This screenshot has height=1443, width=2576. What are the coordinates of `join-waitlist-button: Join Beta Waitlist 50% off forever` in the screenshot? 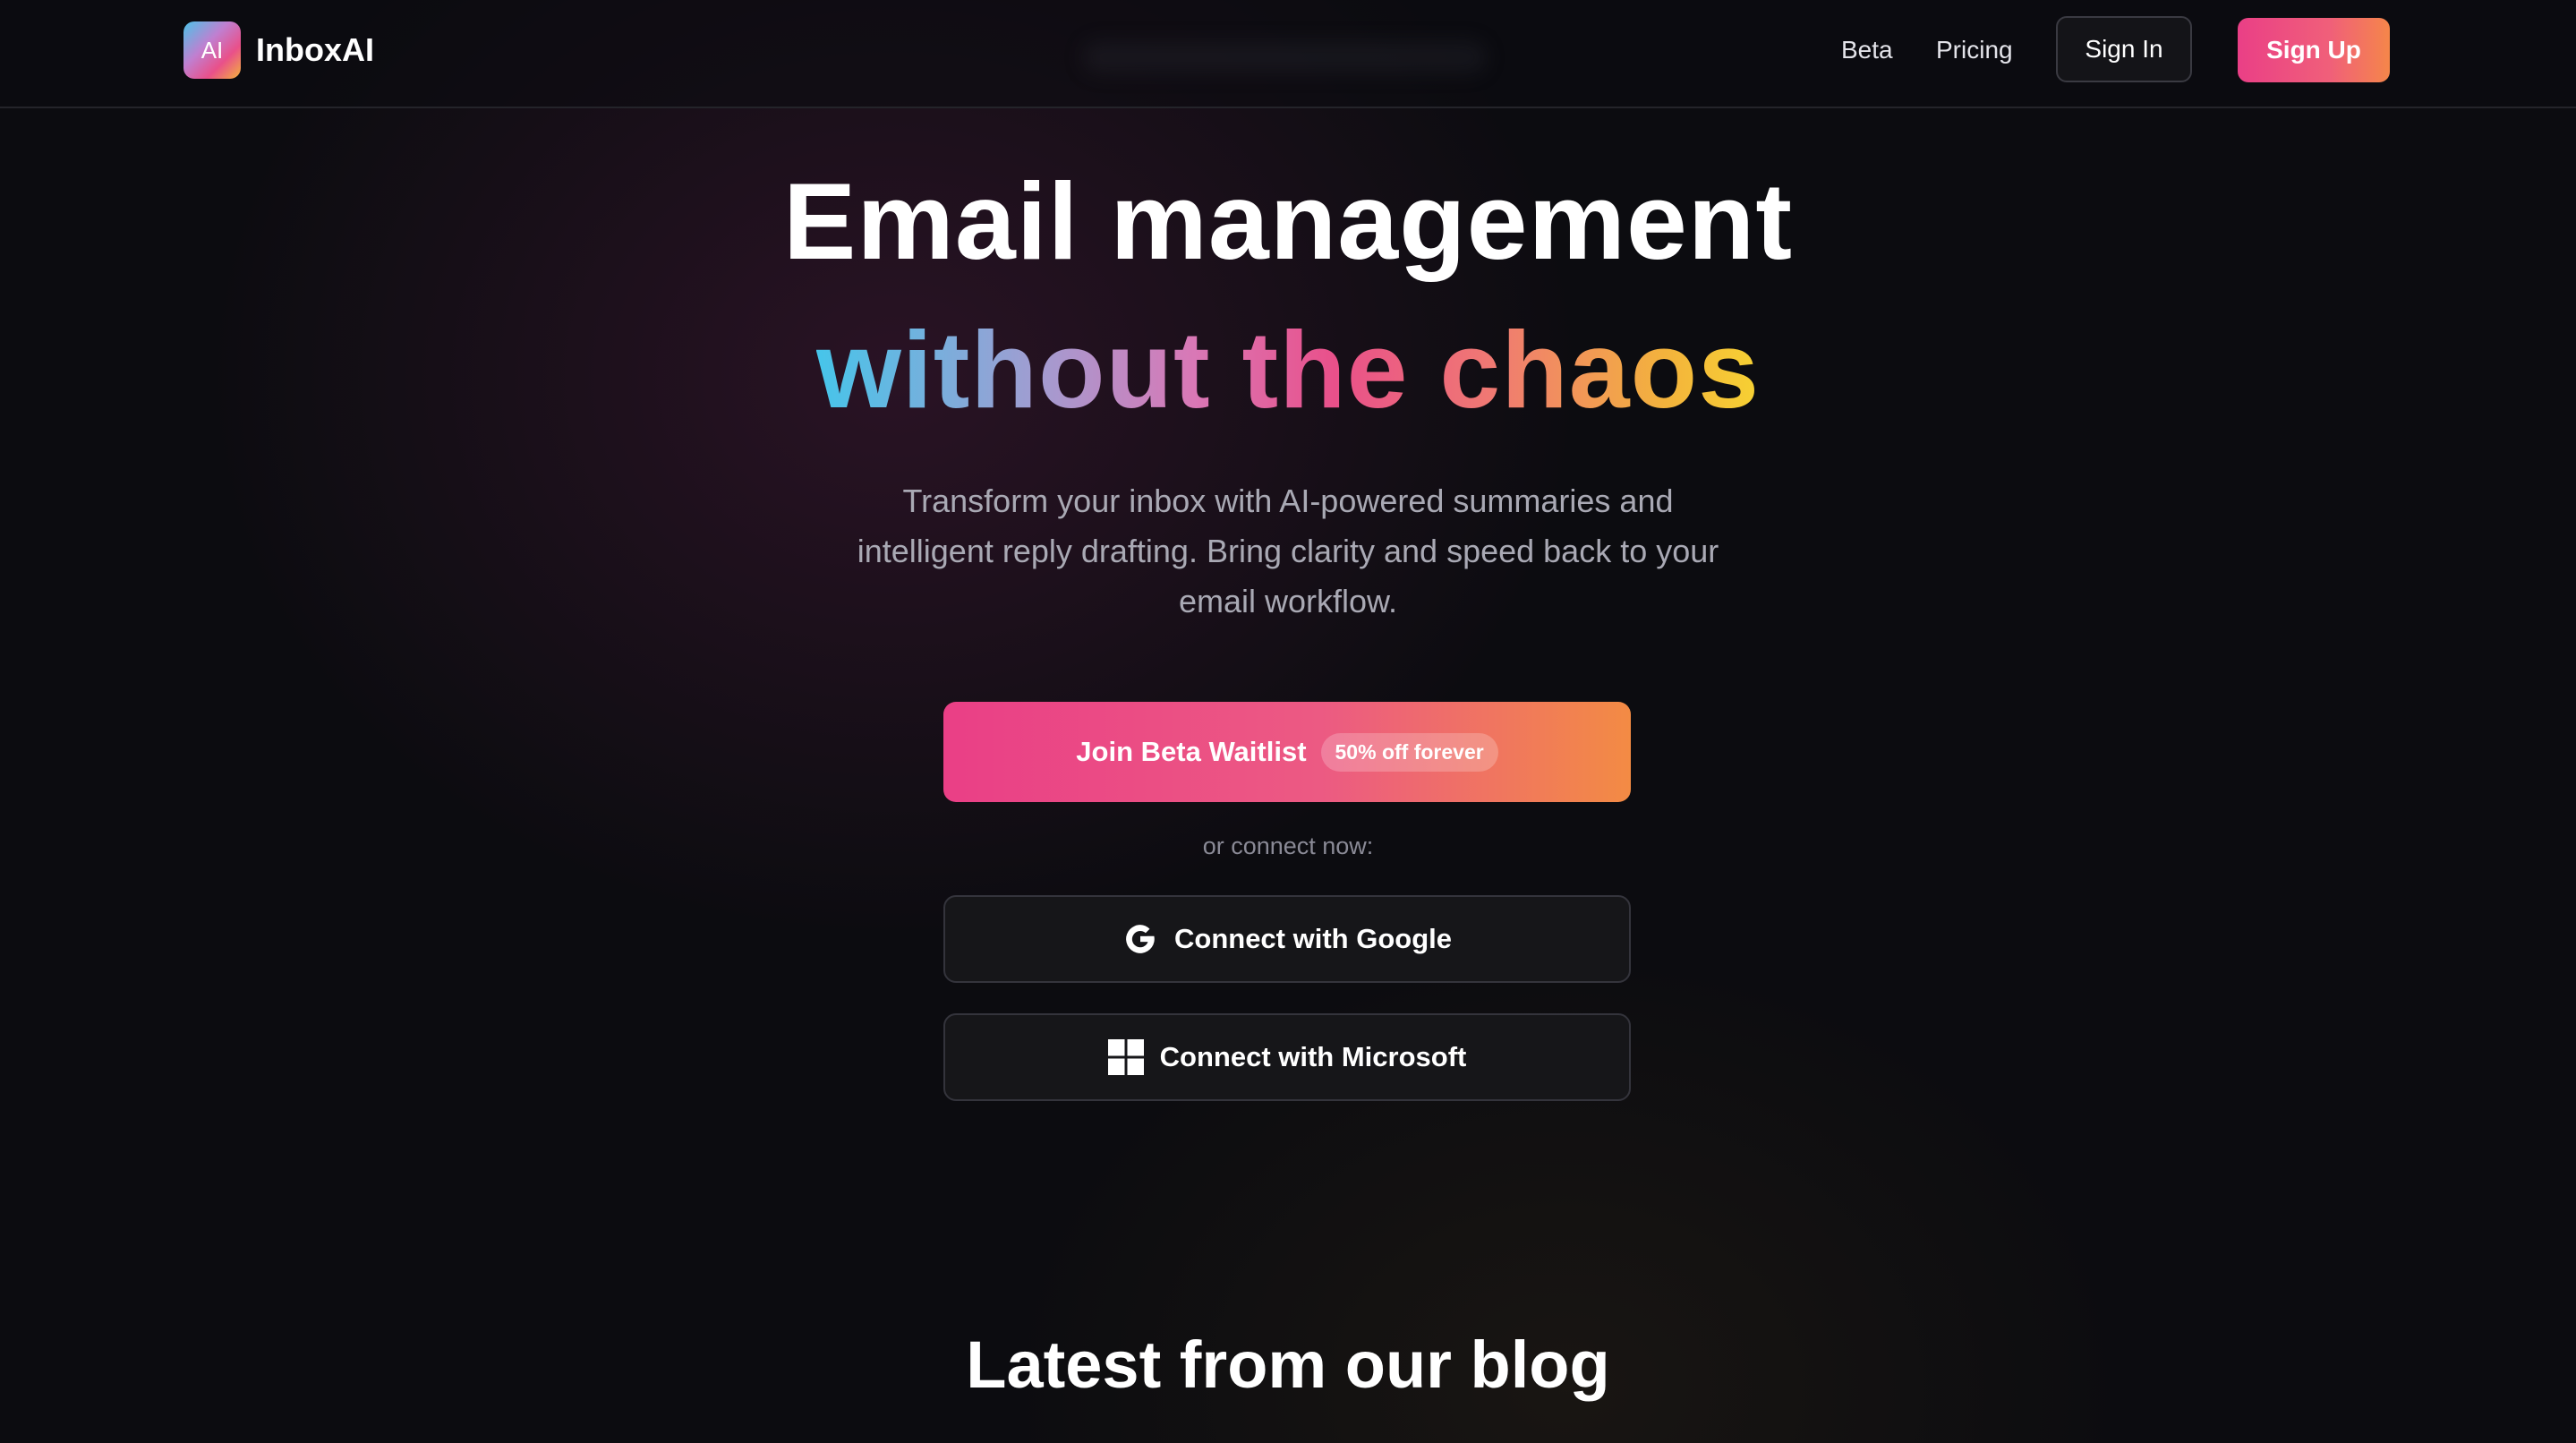 It's located at (1287, 752).